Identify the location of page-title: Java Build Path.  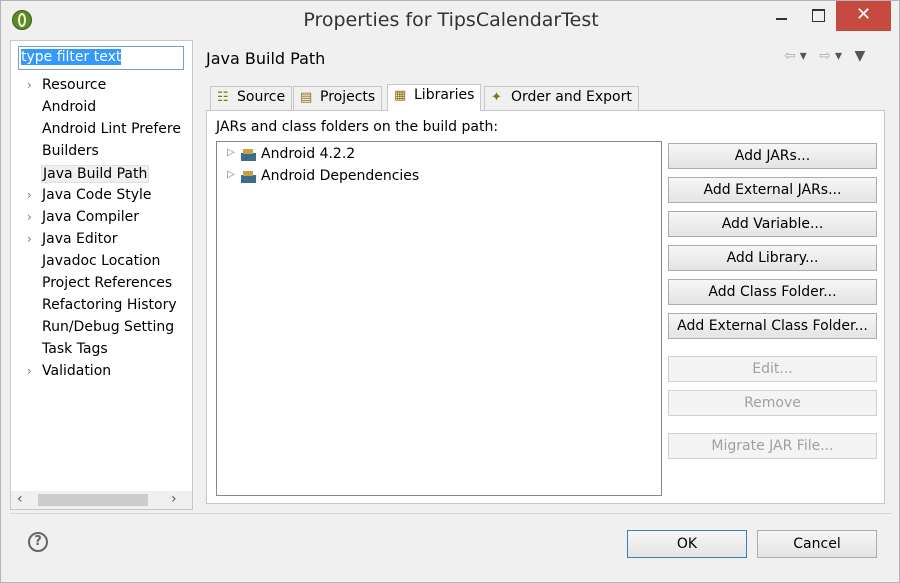
(266, 58).